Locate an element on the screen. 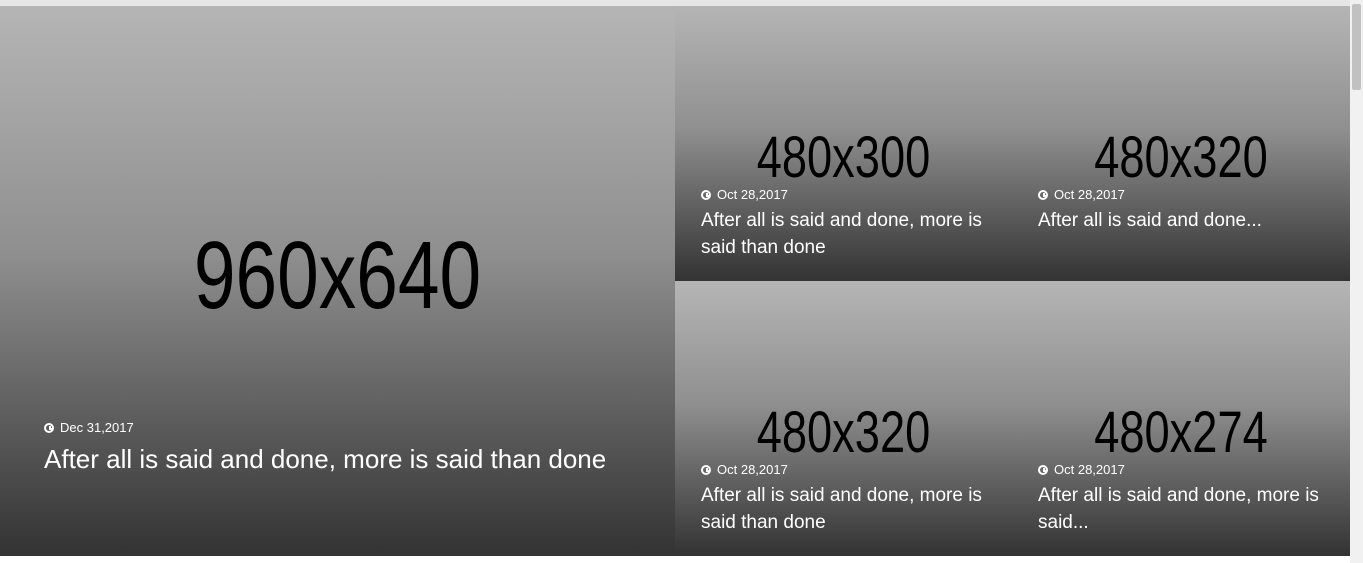 This screenshot has height=563, width=1363. image-placeholder: 960x640 is located at coordinates (337, 275).